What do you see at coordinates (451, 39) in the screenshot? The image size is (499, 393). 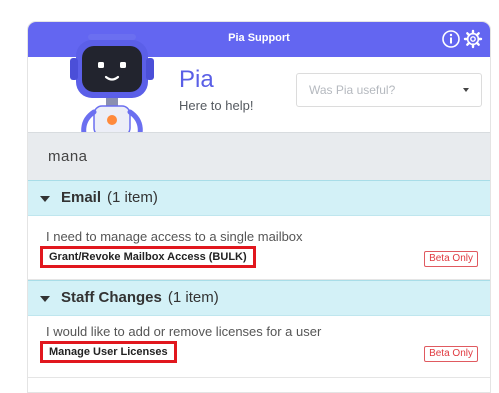 I see `info-icon` at bounding box center [451, 39].